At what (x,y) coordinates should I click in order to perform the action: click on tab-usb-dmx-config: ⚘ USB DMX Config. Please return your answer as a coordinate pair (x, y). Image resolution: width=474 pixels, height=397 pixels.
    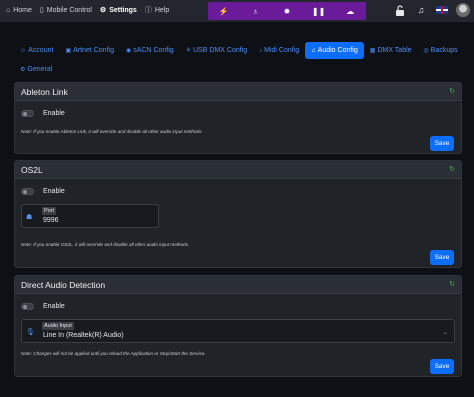
    Looking at the image, I should click on (216, 50).